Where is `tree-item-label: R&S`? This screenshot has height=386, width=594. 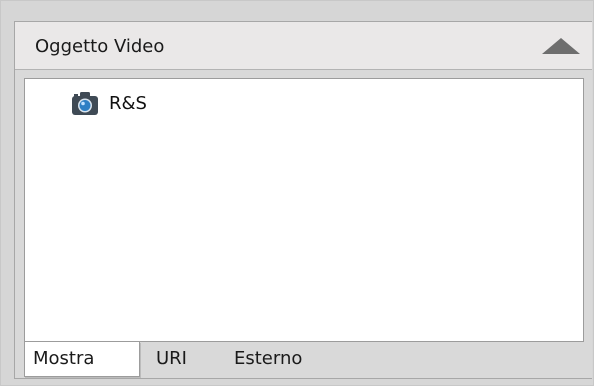
tree-item-label: R&S is located at coordinates (128, 103).